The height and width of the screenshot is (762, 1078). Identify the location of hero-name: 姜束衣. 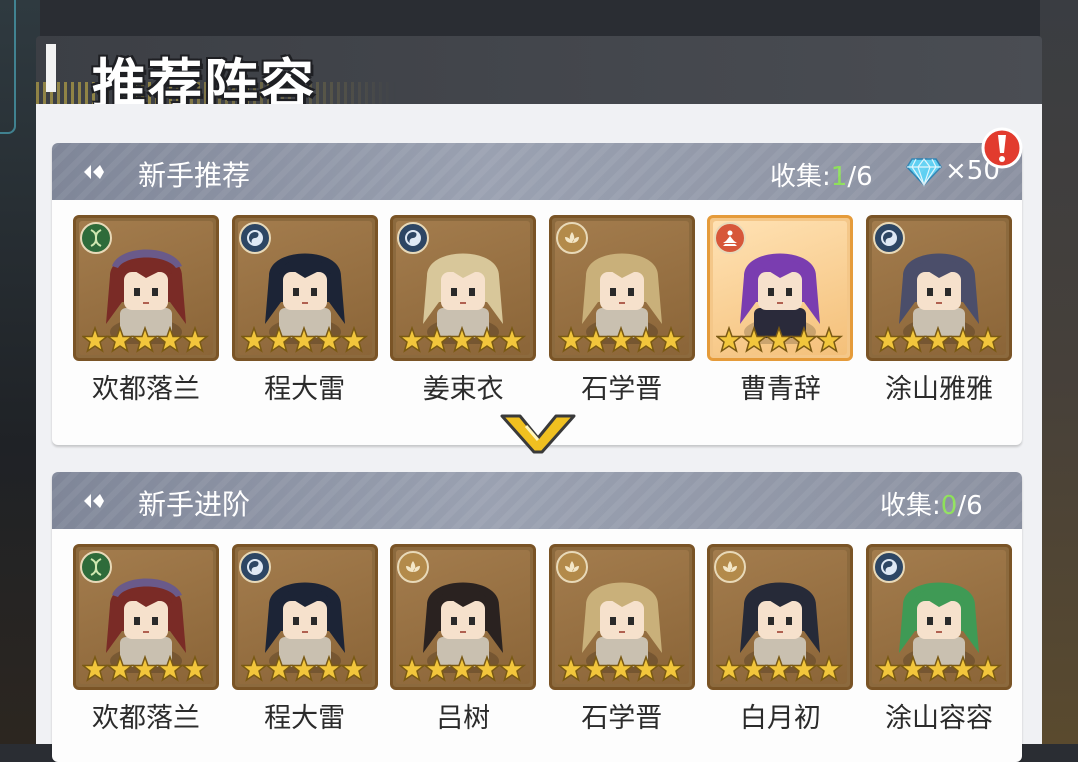
(463, 389).